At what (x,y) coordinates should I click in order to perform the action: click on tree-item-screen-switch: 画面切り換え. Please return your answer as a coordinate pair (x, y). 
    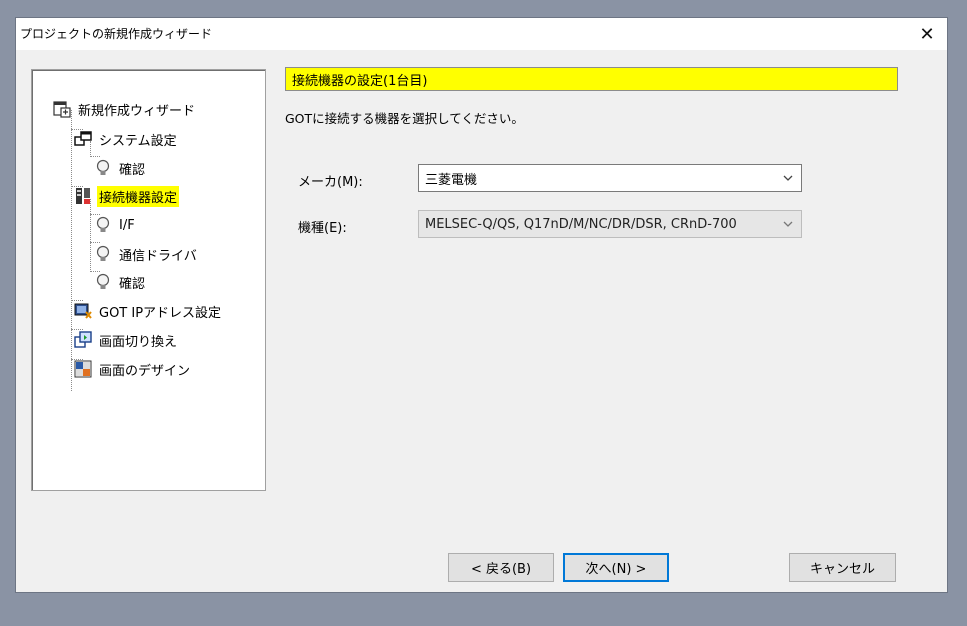
    Looking at the image, I should click on (126, 340).